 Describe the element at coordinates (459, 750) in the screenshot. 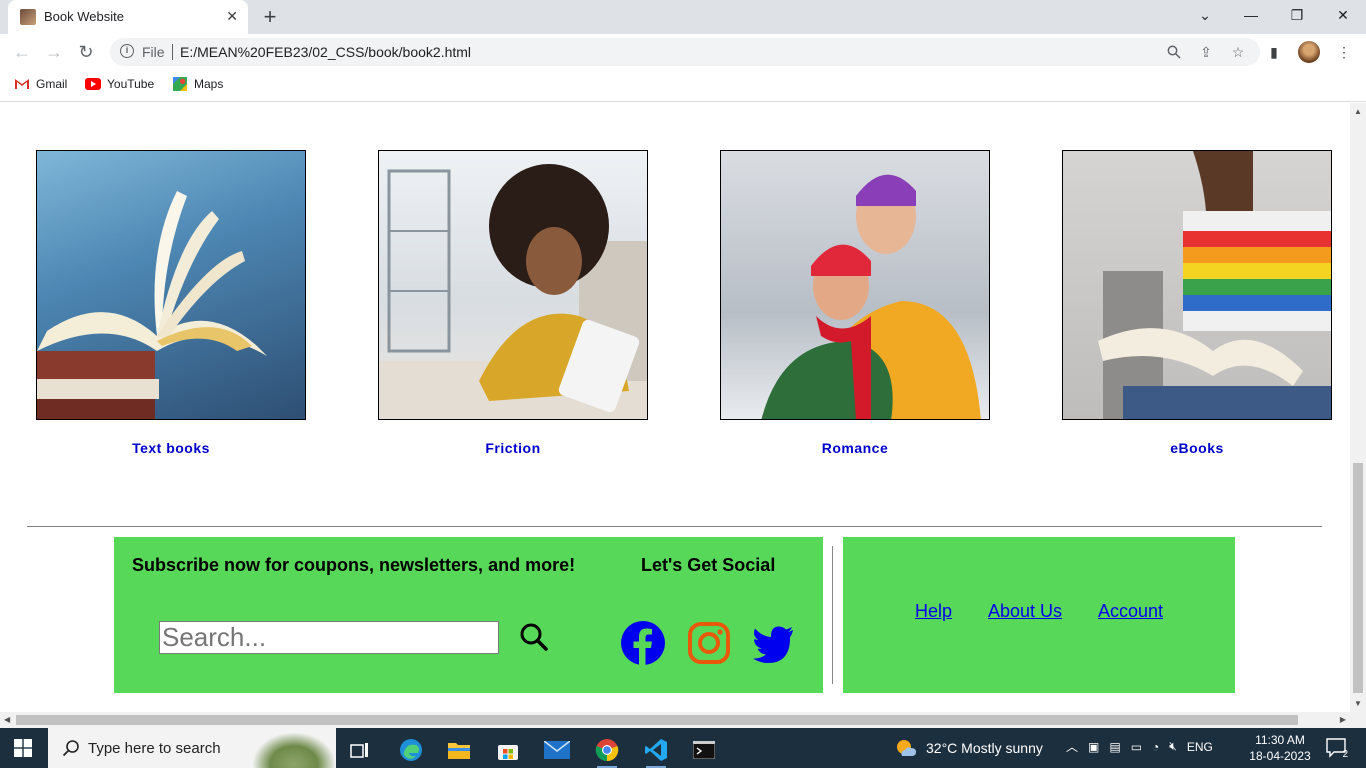

I see `file-explorer-icon` at that location.